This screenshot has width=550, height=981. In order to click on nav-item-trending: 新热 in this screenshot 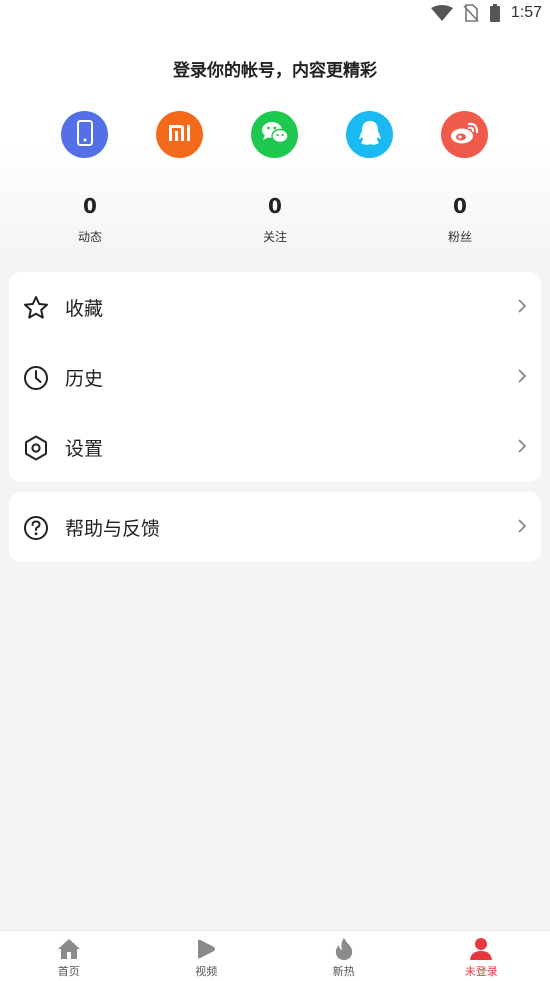, I will do `click(344, 956)`.